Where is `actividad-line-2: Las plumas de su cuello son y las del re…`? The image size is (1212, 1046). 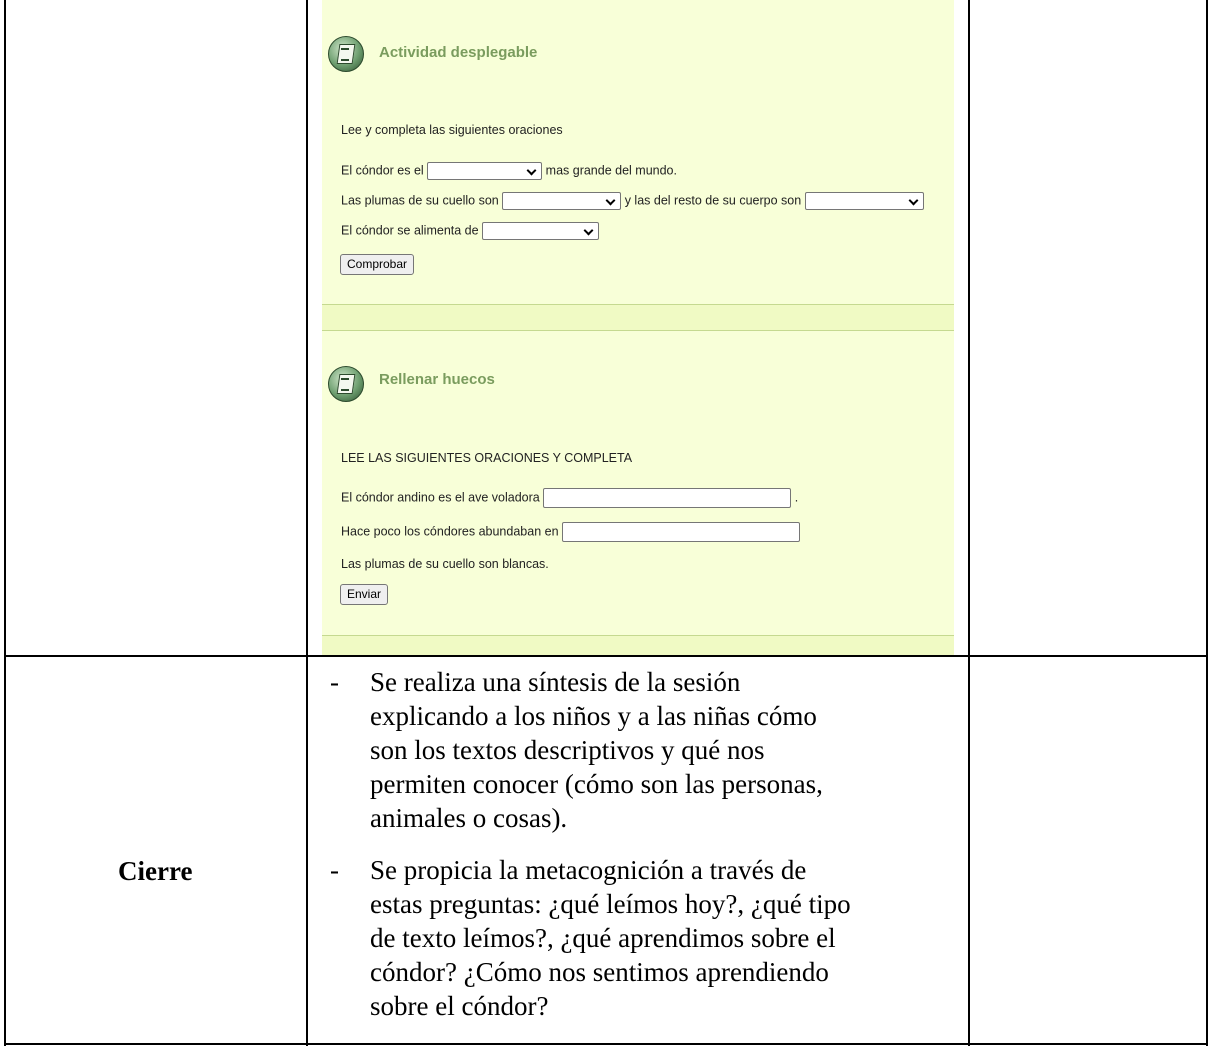 actividad-line-2: Las plumas de su cuello son y las del re… is located at coordinates (632, 201).